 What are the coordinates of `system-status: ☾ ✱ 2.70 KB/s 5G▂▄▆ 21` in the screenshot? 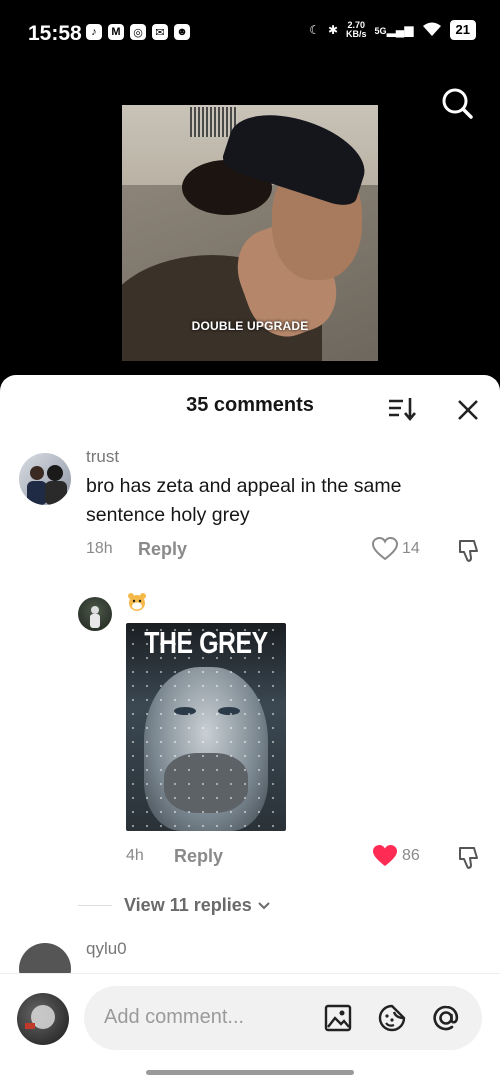 It's located at (392, 30).